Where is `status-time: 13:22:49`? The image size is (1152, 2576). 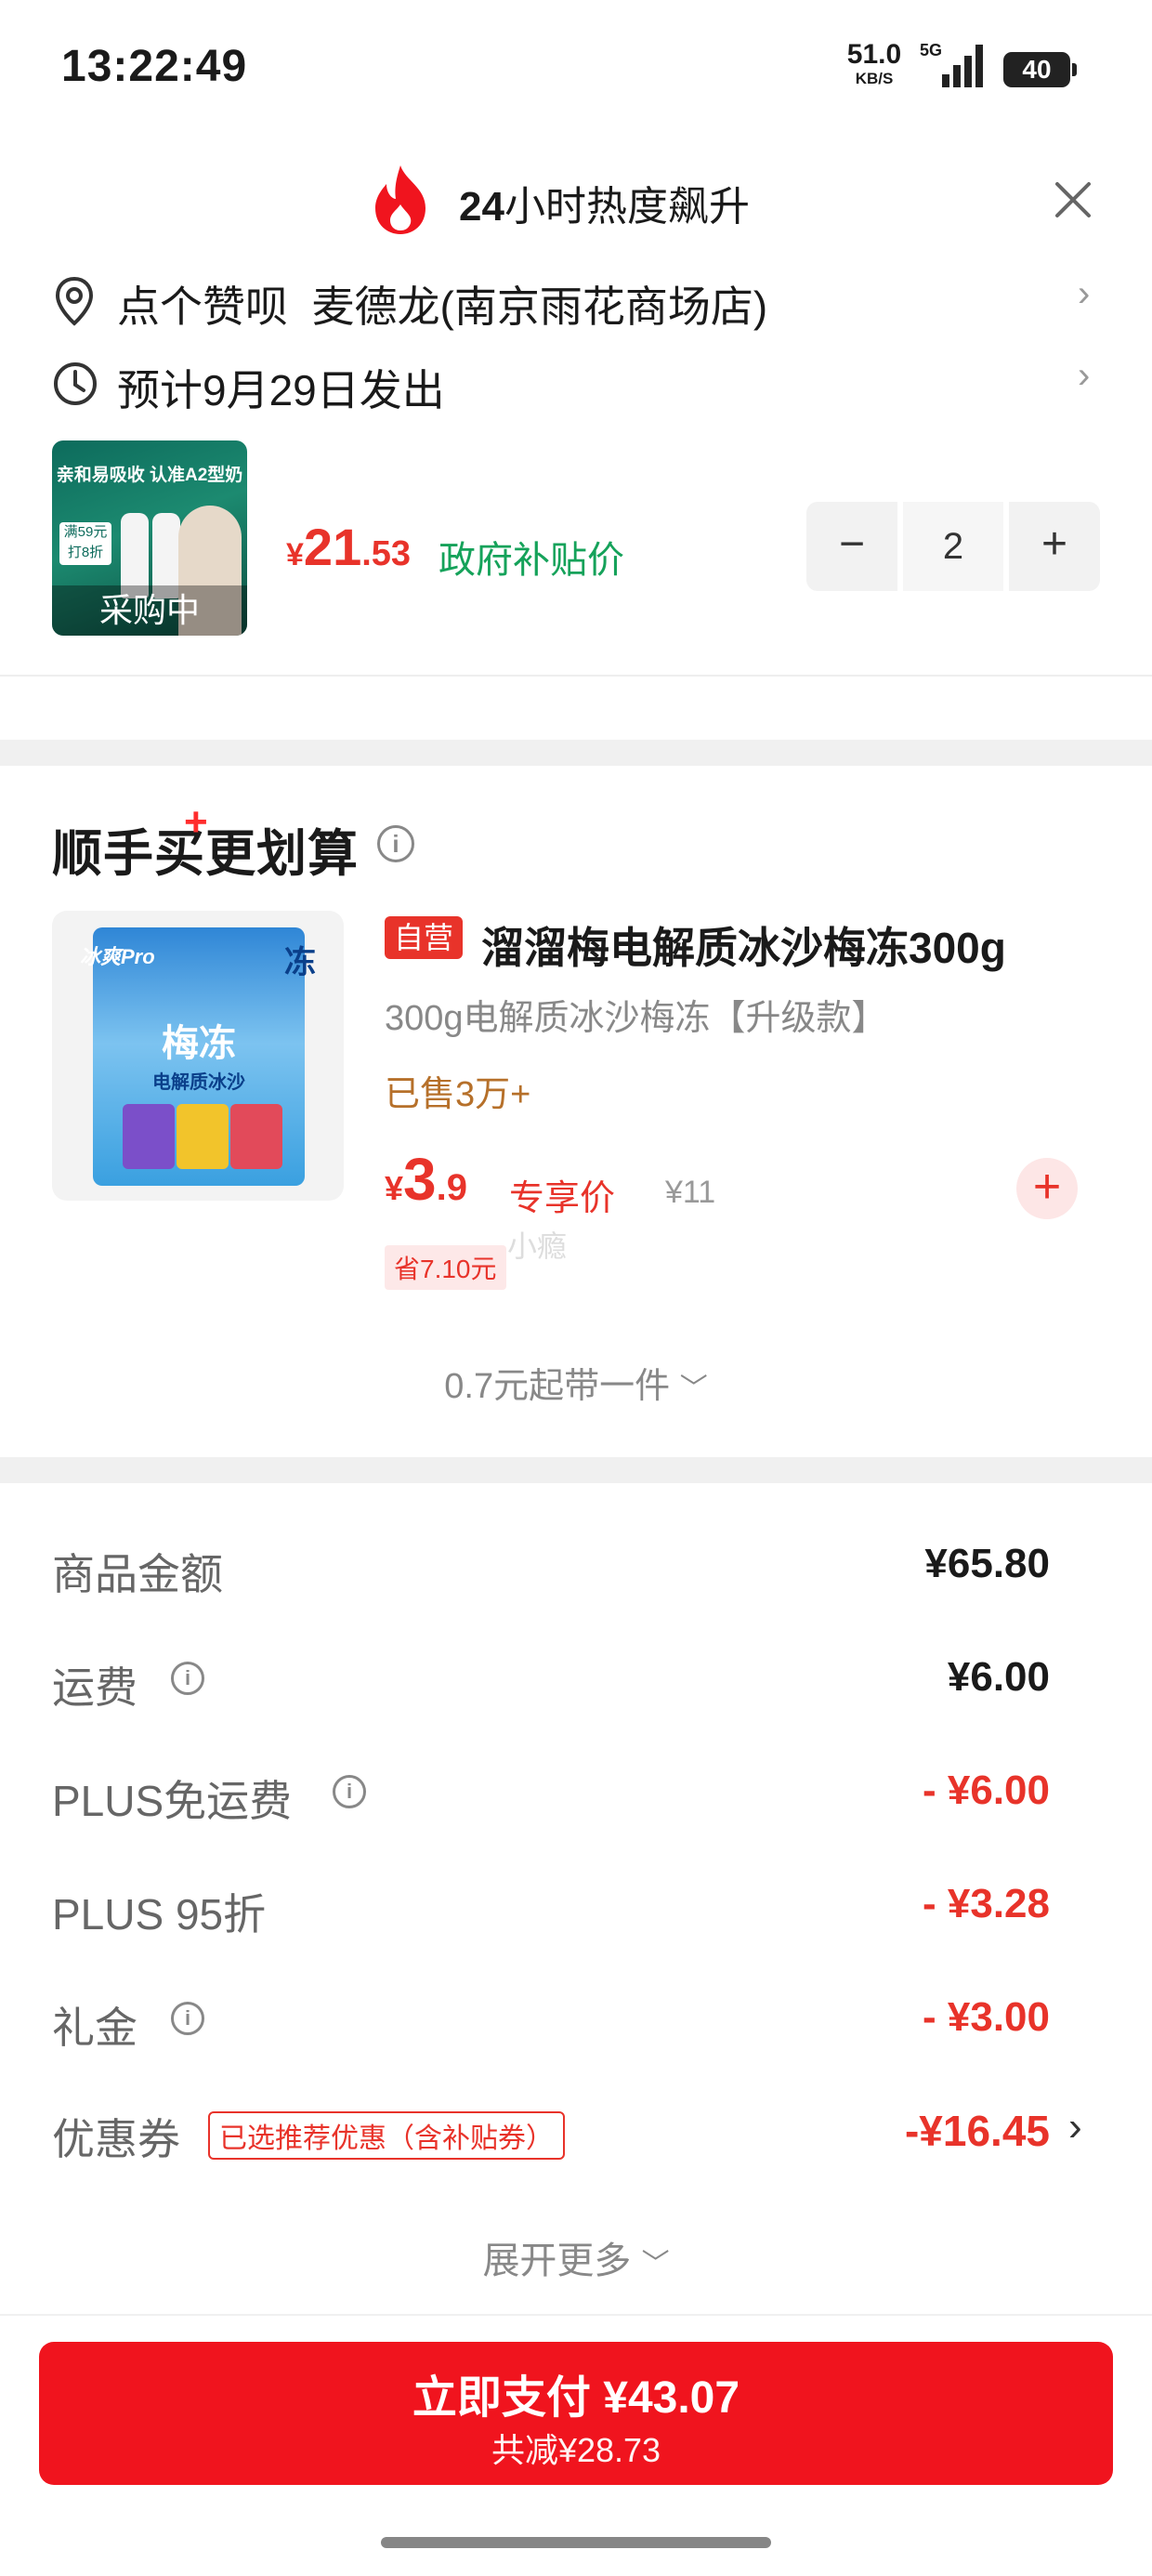
status-time: 13:22:49 is located at coordinates (154, 66).